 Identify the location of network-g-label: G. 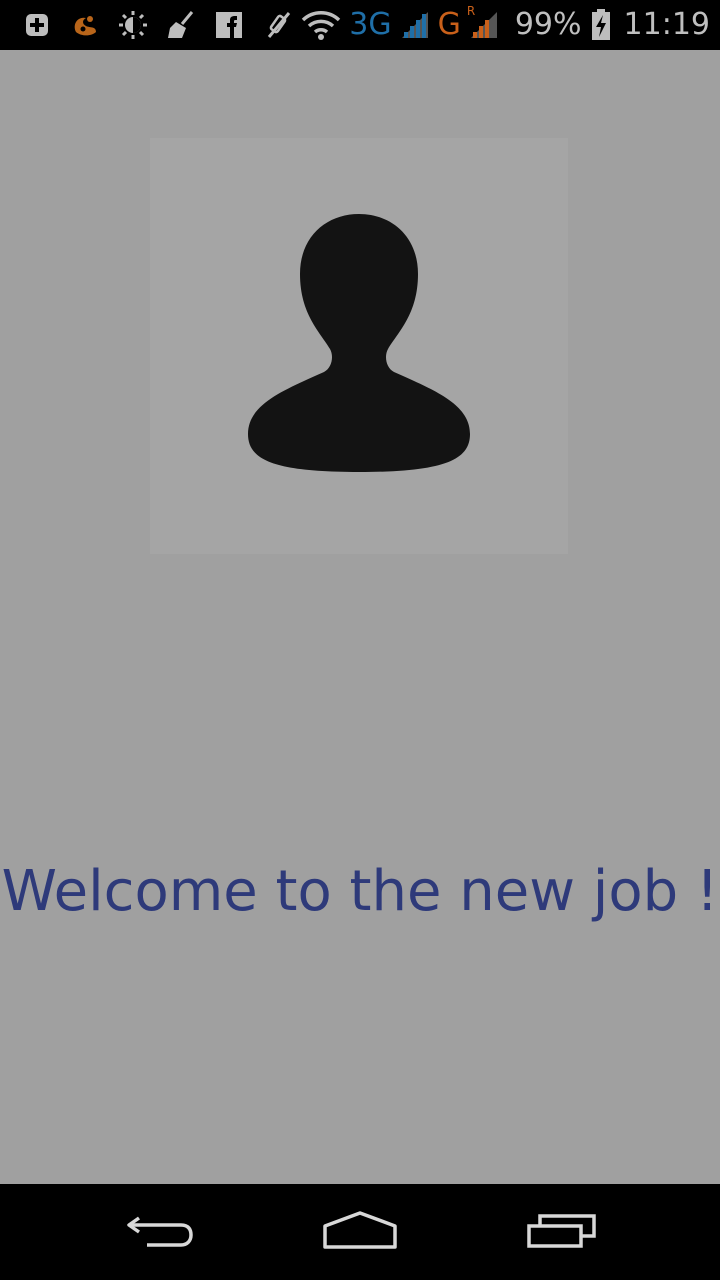
(449, 24).